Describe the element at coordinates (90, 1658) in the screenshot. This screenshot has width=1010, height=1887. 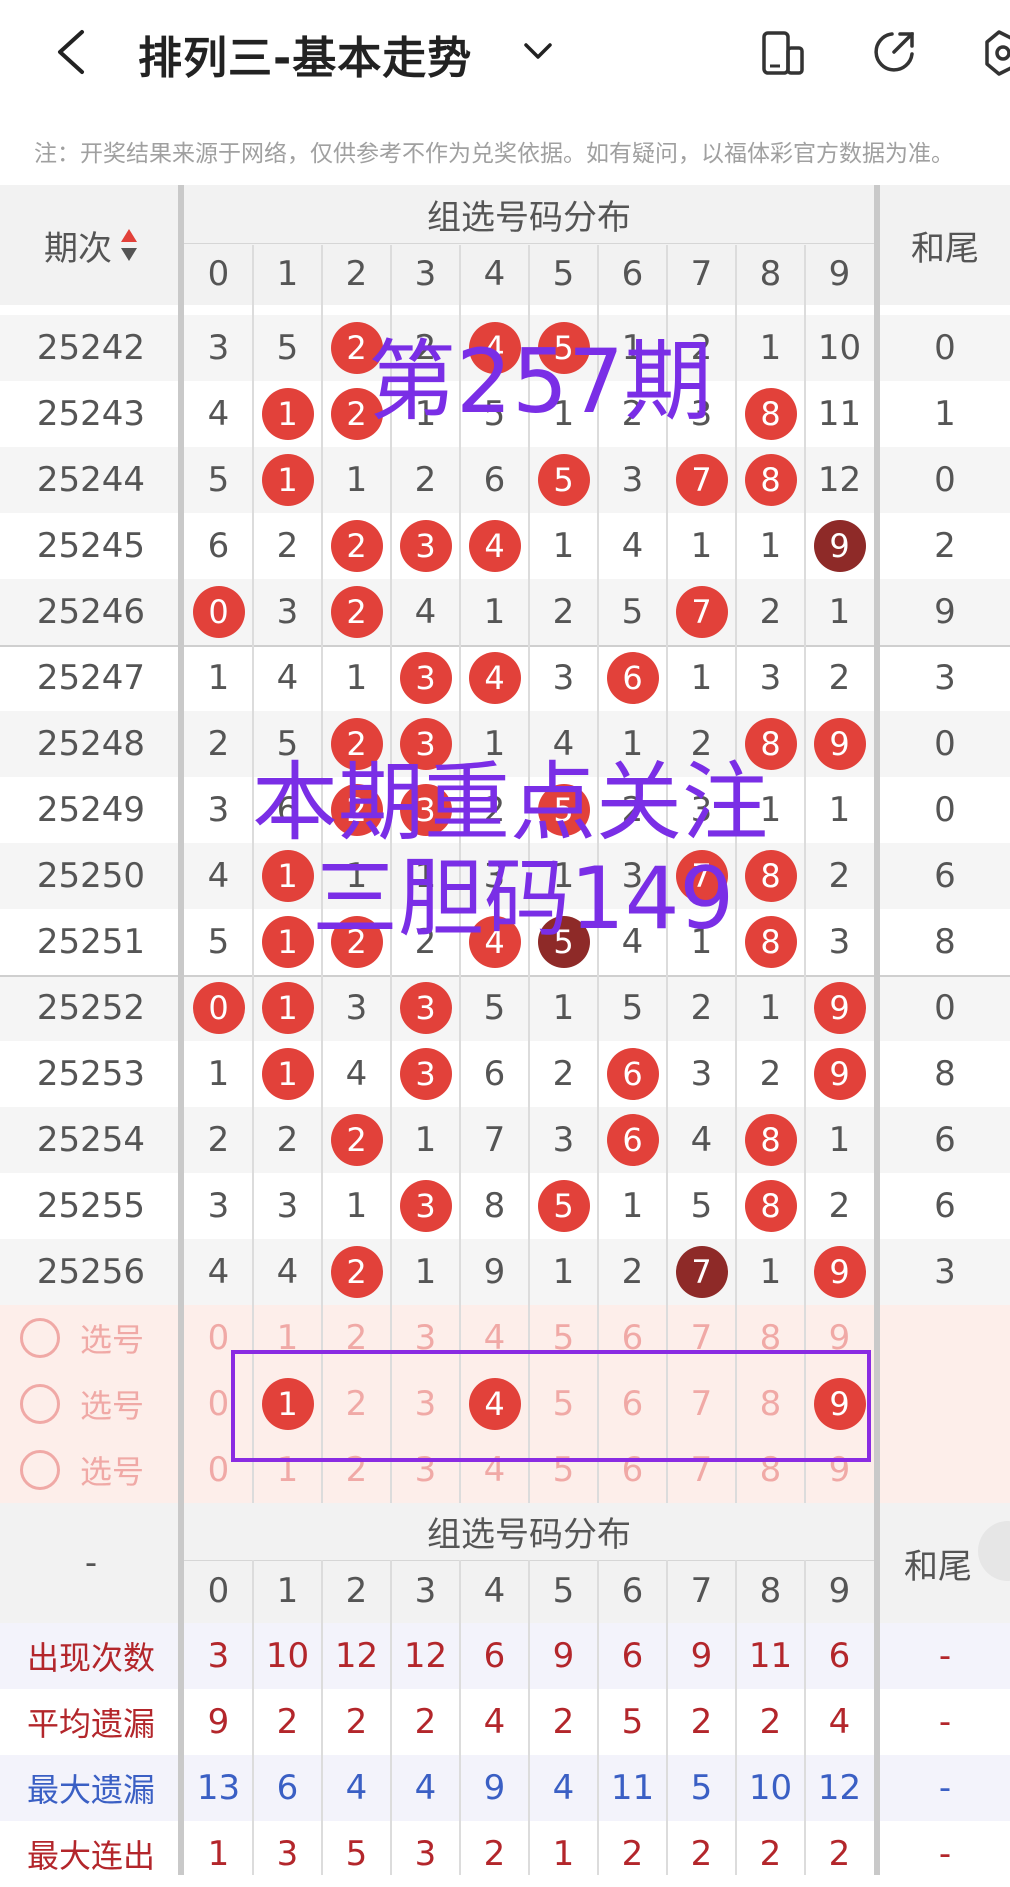
I see `stats-row-label: 出现次数` at that location.